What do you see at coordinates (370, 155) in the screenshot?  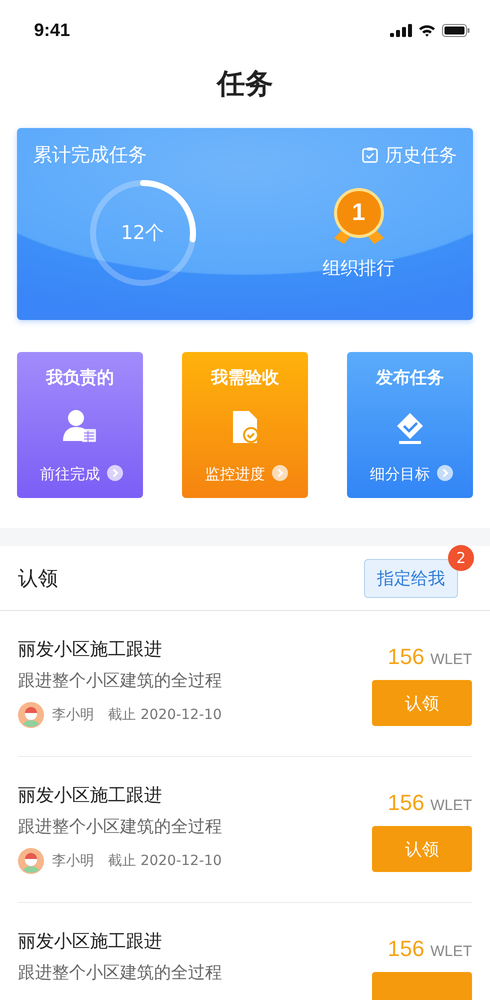 I see `clipboard-check-icon` at bounding box center [370, 155].